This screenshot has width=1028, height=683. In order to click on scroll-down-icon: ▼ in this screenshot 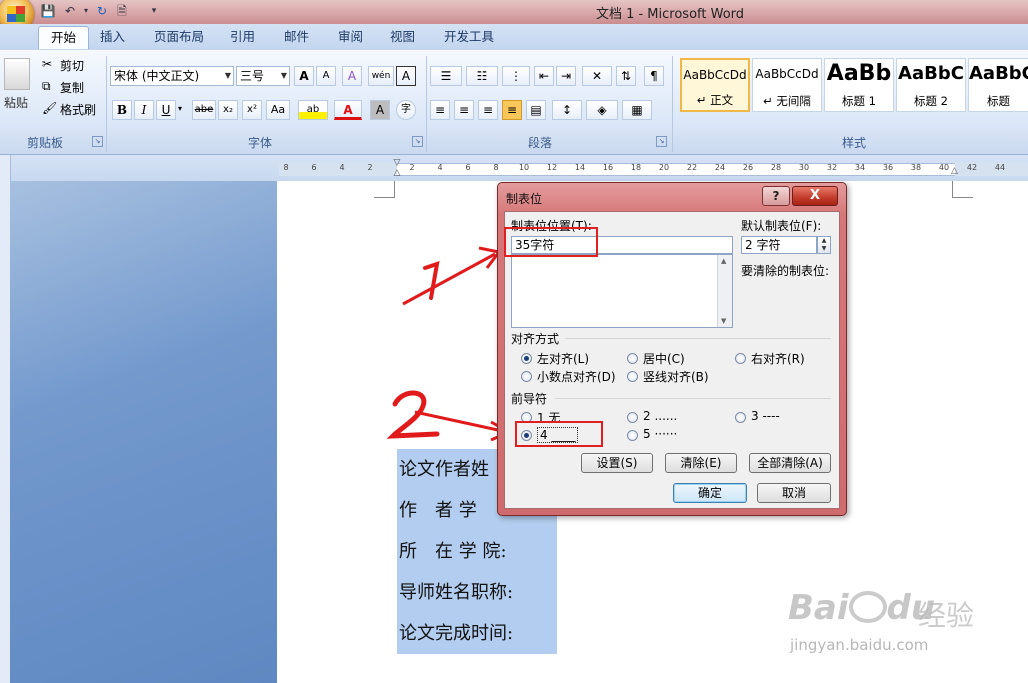, I will do `click(723, 321)`.